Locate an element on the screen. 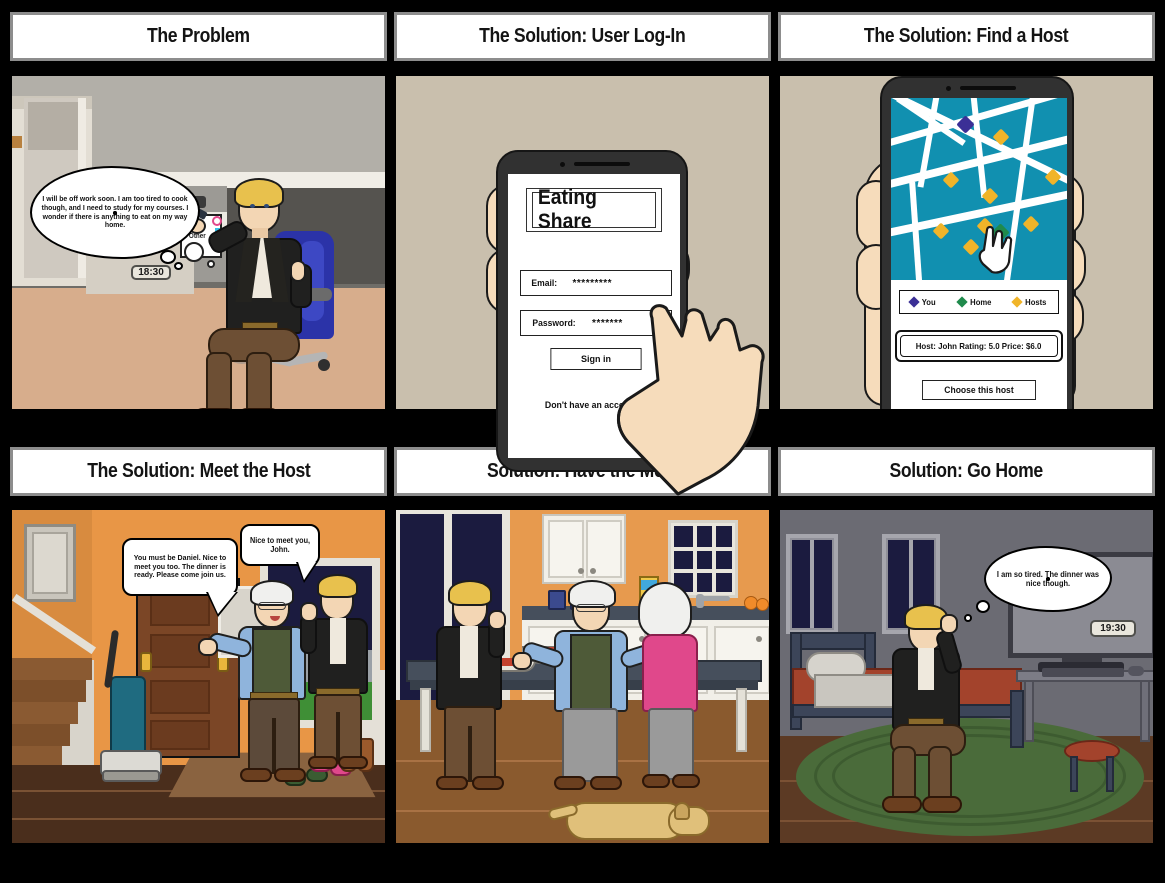 This screenshot has width=1165, height=883. phone-speaker-icon is located at coordinates (602, 164).